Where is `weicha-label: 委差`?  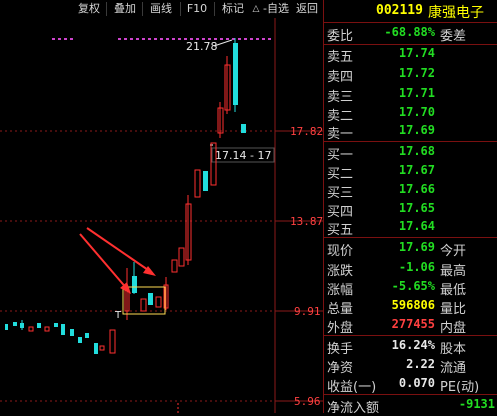
weicha-label: 委差 is located at coordinates (453, 36).